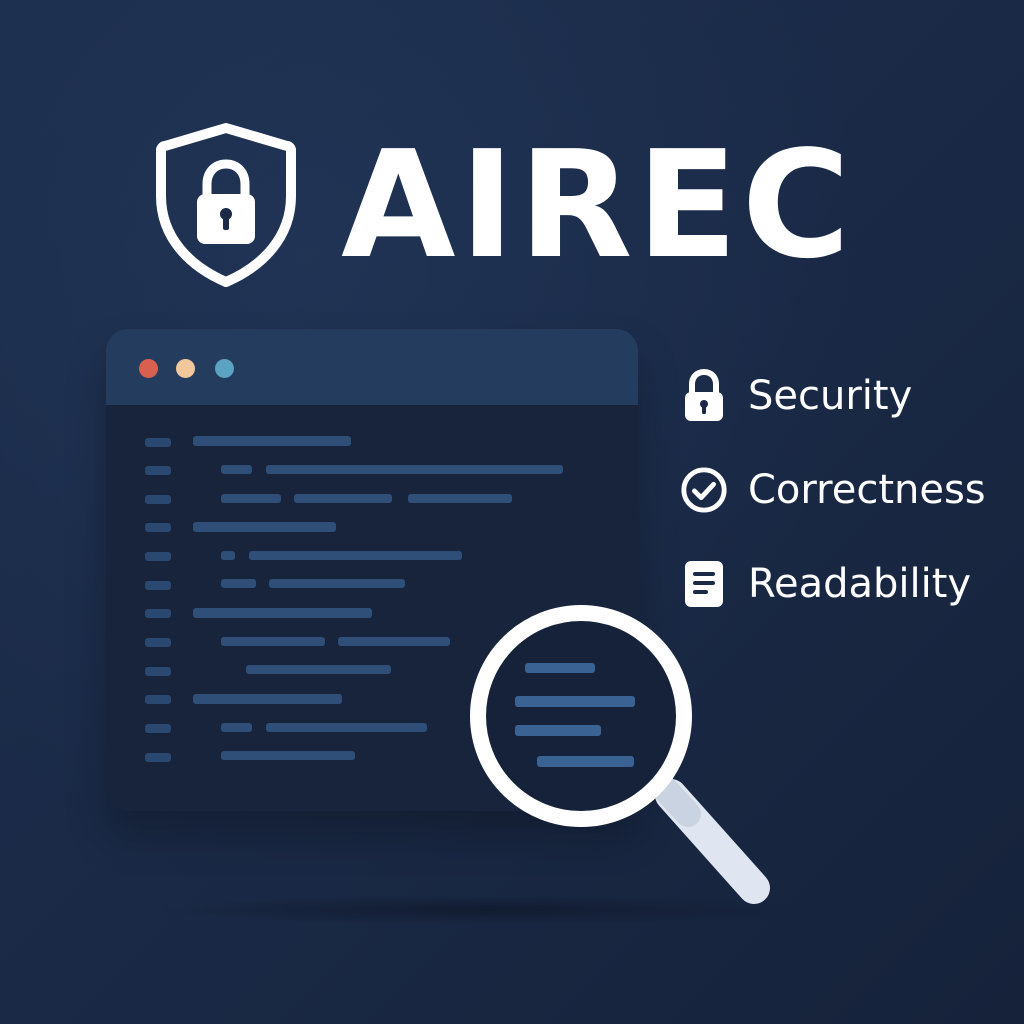 This screenshot has height=1024, width=1024. Describe the element at coordinates (372, 367) in the screenshot. I see `window-titlebar` at that location.